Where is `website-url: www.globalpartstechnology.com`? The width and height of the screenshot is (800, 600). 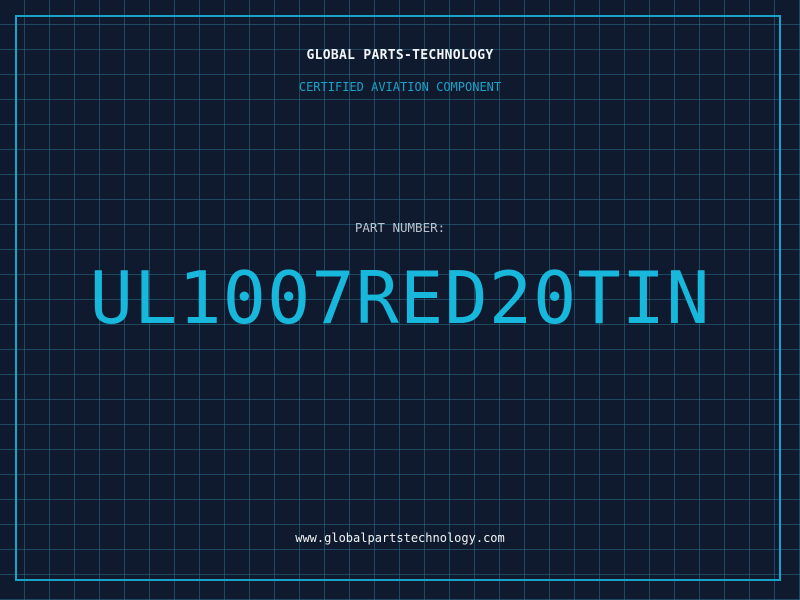
website-url: www.globalpartstechnology.com is located at coordinates (400, 538).